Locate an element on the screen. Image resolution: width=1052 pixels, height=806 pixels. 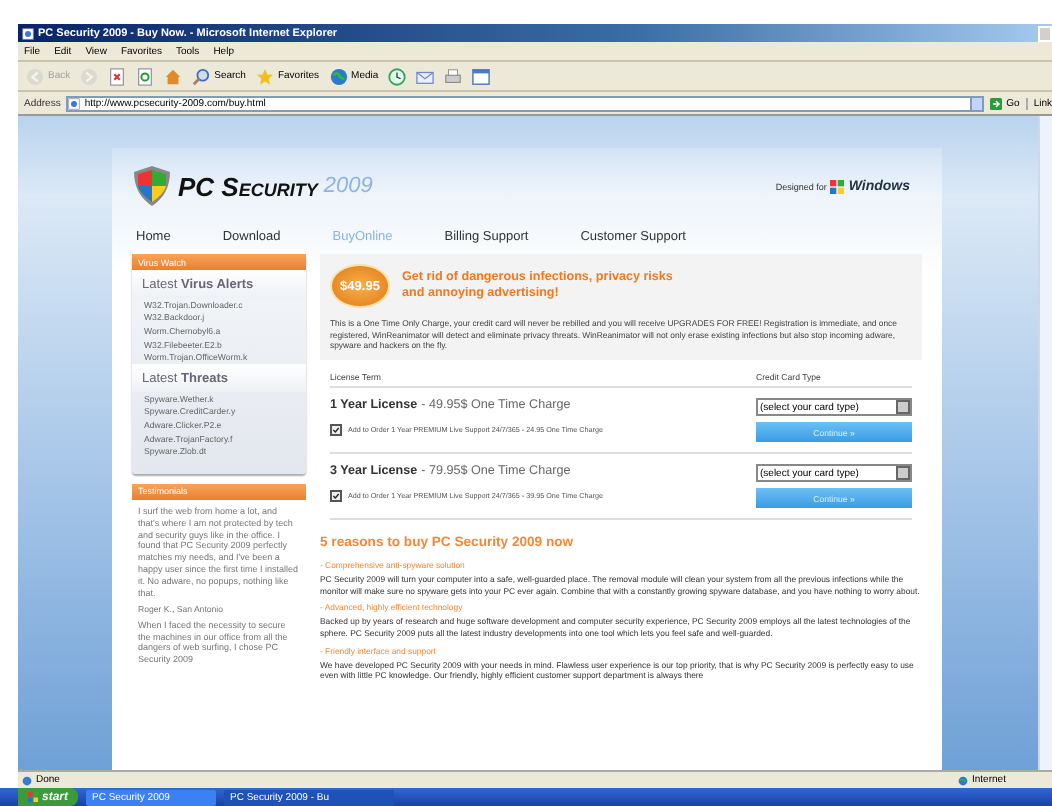
printer-icon is located at coordinates (453, 76).